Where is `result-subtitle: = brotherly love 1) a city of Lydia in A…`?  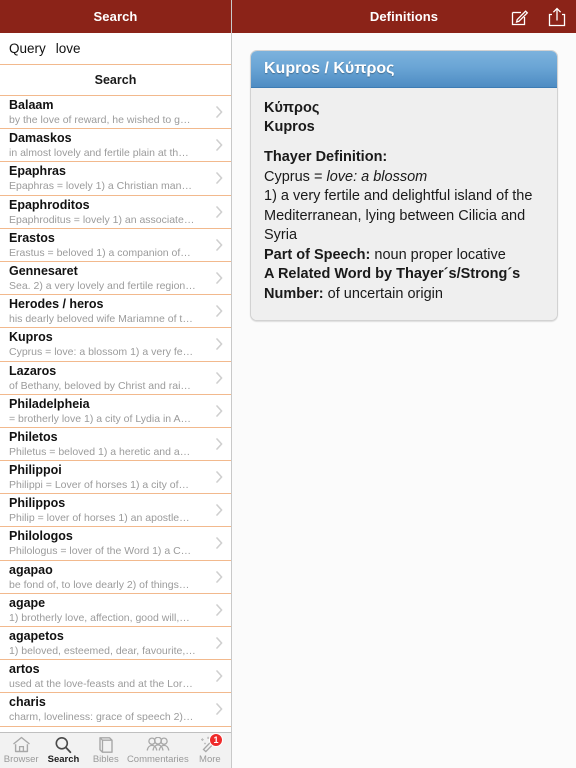 result-subtitle: = brotherly love 1) a city of Lydia in A… is located at coordinates (100, 418).